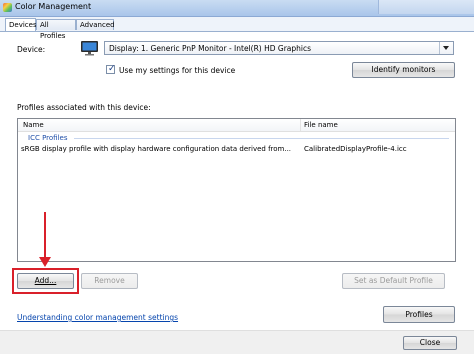 The width and height of the screenshot is (474, 354). I want to click on red-arrow-annotation, so click(45, 235).